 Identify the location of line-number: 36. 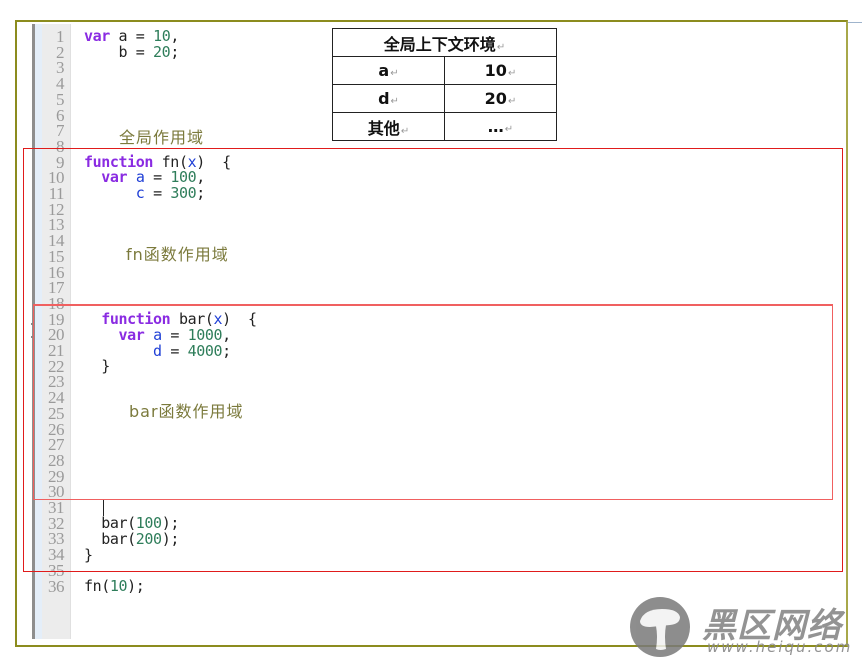
(56, 586).